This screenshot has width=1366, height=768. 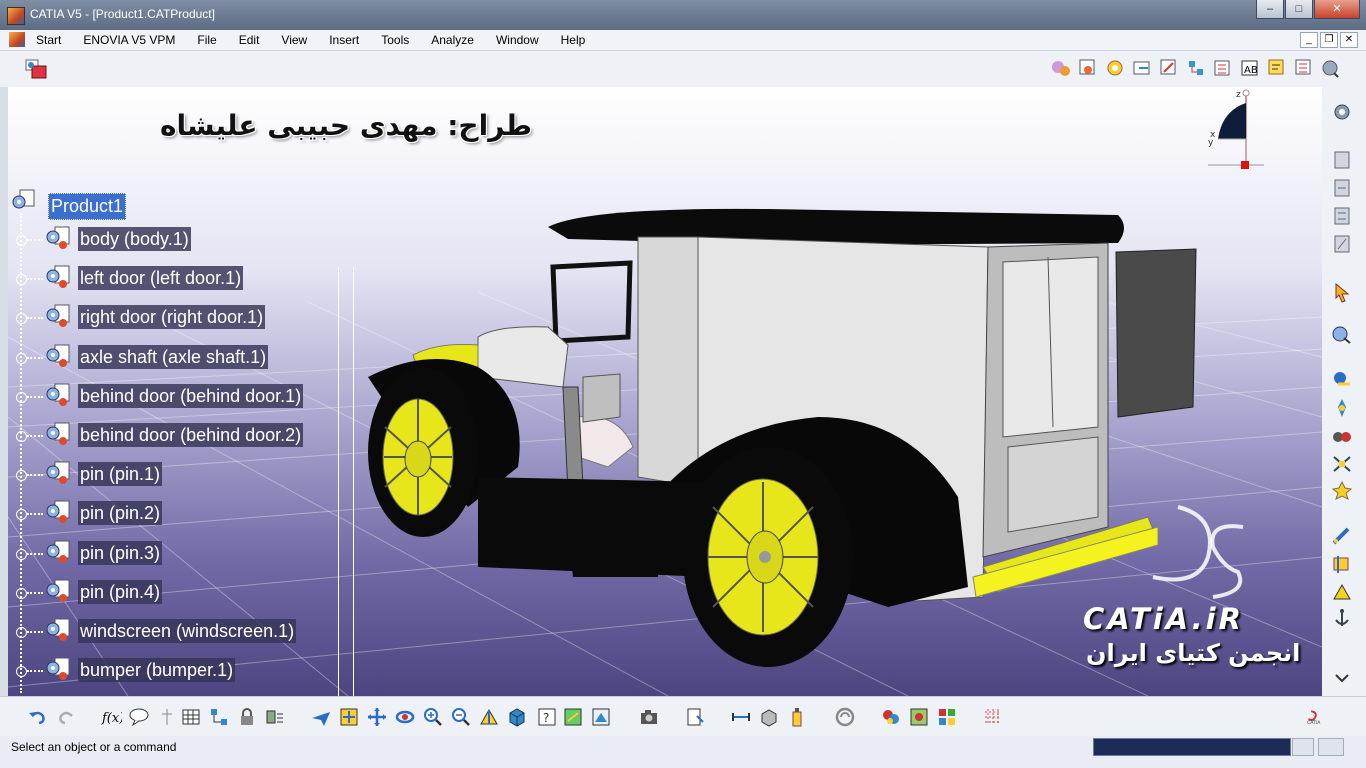 I want to click on undo-icon, so click(x=37, y=717).